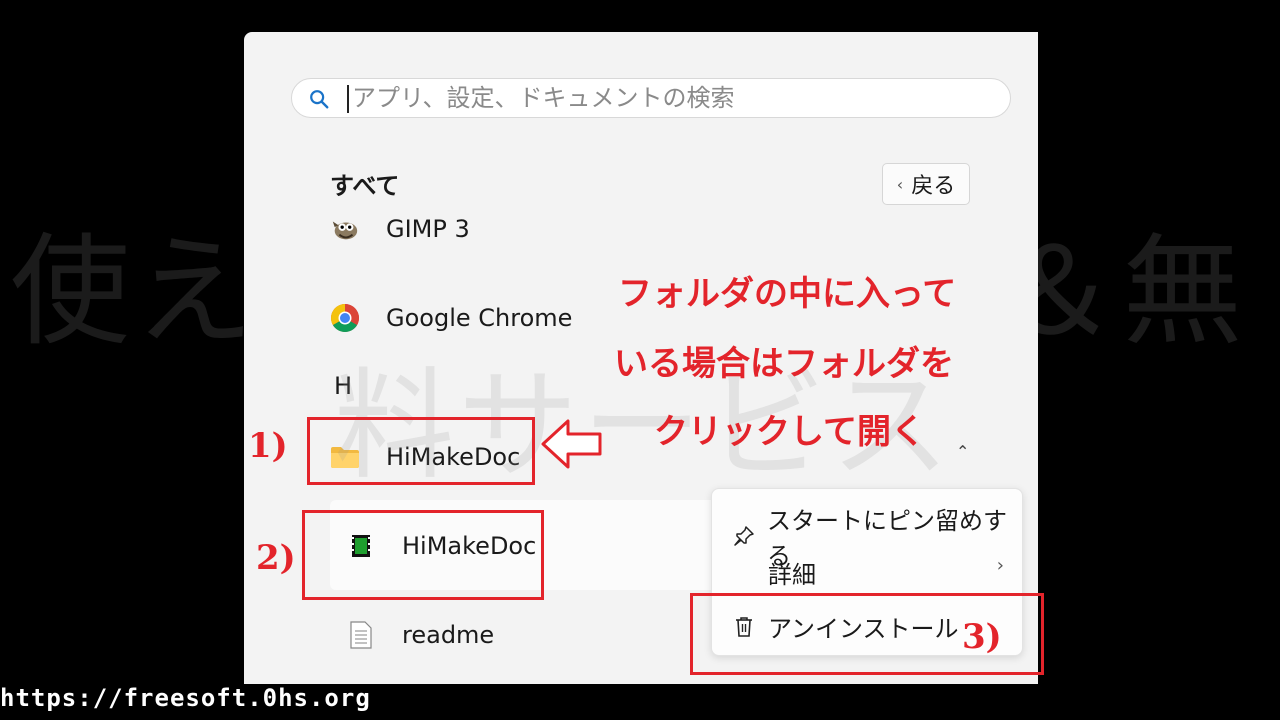 The height and width of the screenshot is (720, 1280). What do you see at coordinates (276, 558) in the screenshot?
I see `step-label-2: 2)` at bounding box center [276, 558].